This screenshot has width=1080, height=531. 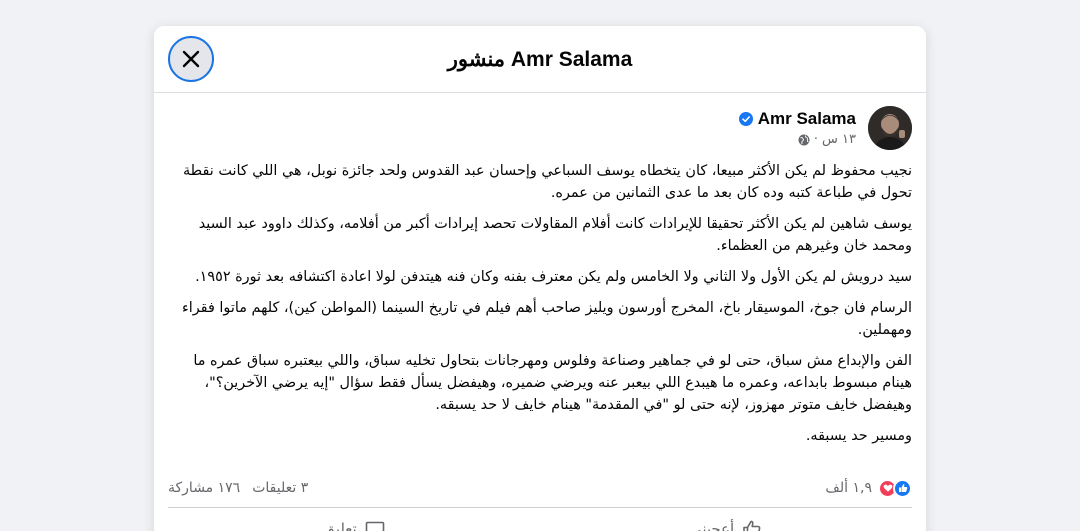 I want to click on author-line: Amr Salama, so click(x=797, y=119).